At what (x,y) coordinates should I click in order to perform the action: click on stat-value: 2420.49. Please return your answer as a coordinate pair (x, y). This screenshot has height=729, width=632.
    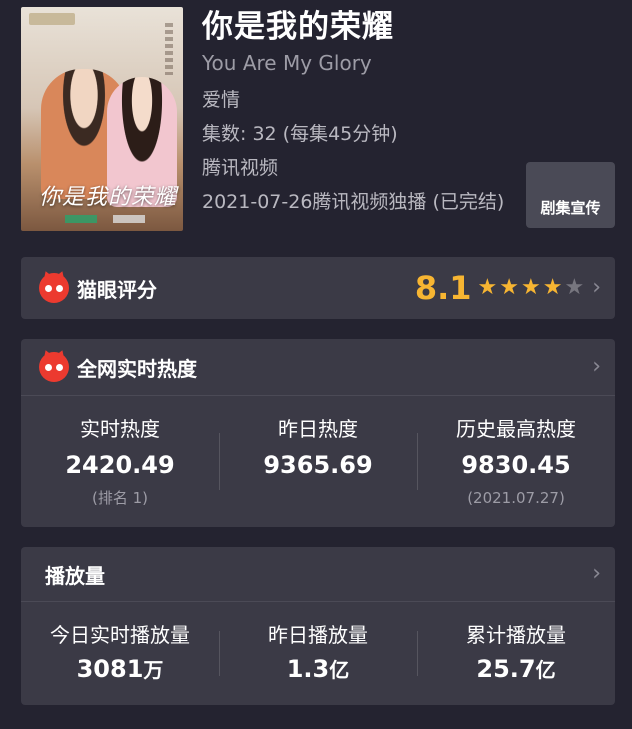
    Looking at the image, I should click on (120, 464).